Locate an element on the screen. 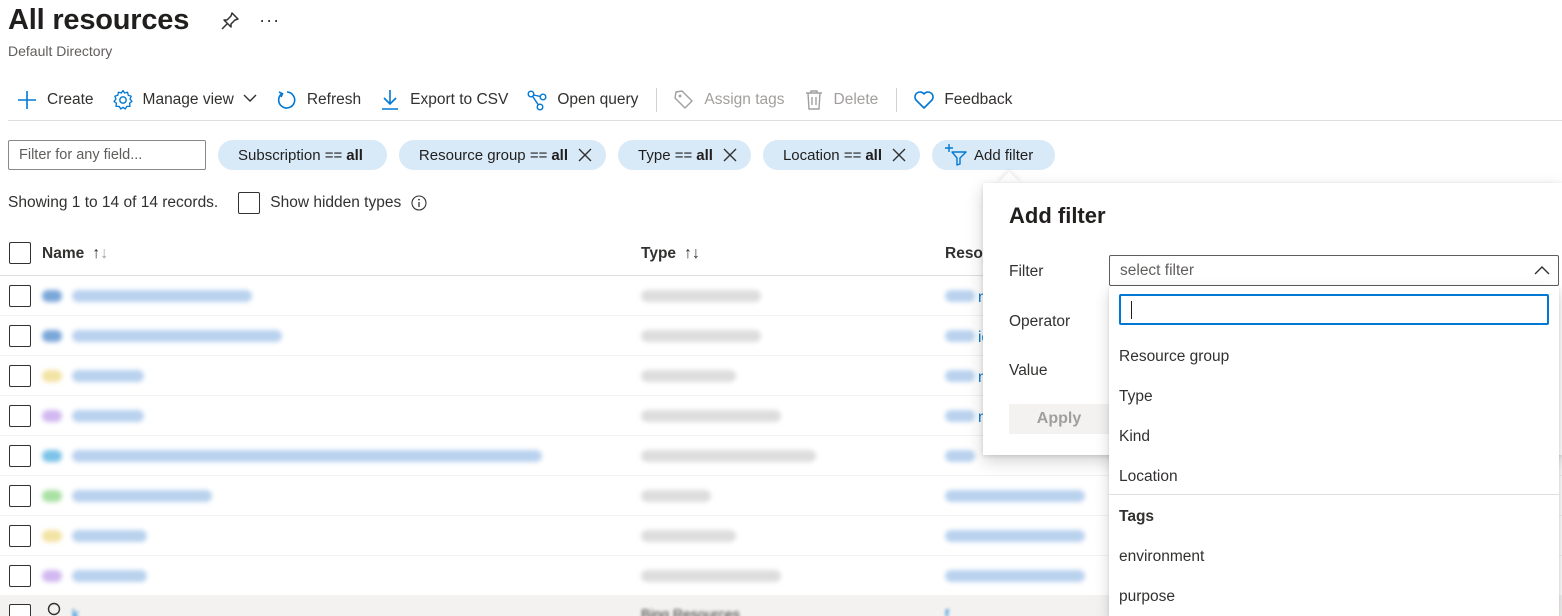 This screenshot has width=1562, height=616. refresh-label: Refresh is located at coordinates (334, 99).